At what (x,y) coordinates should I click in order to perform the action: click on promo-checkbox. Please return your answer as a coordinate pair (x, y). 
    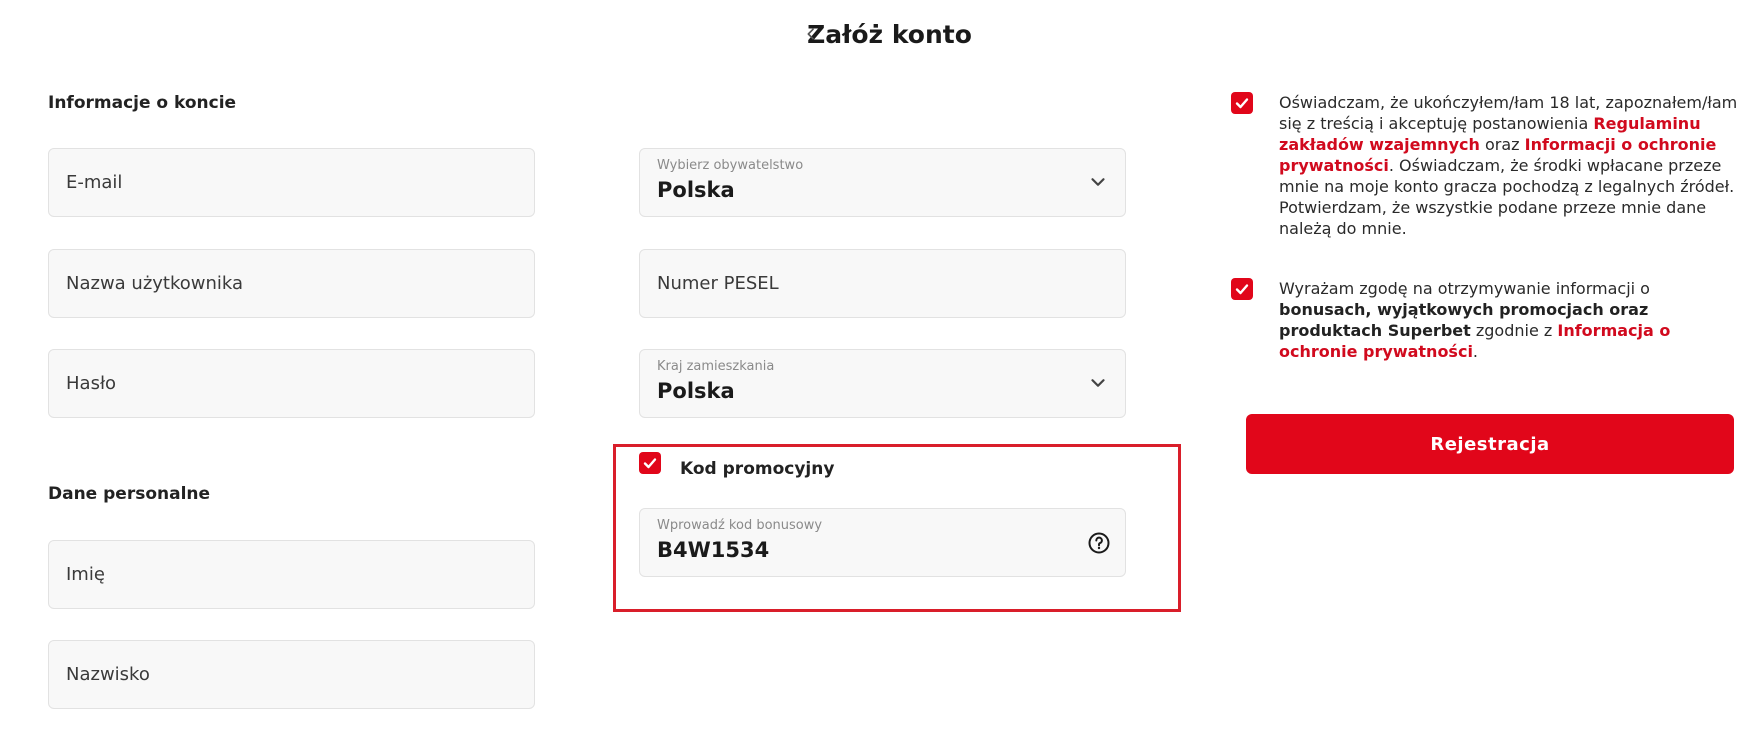
    Looking at the image, I should click on (650, 463).